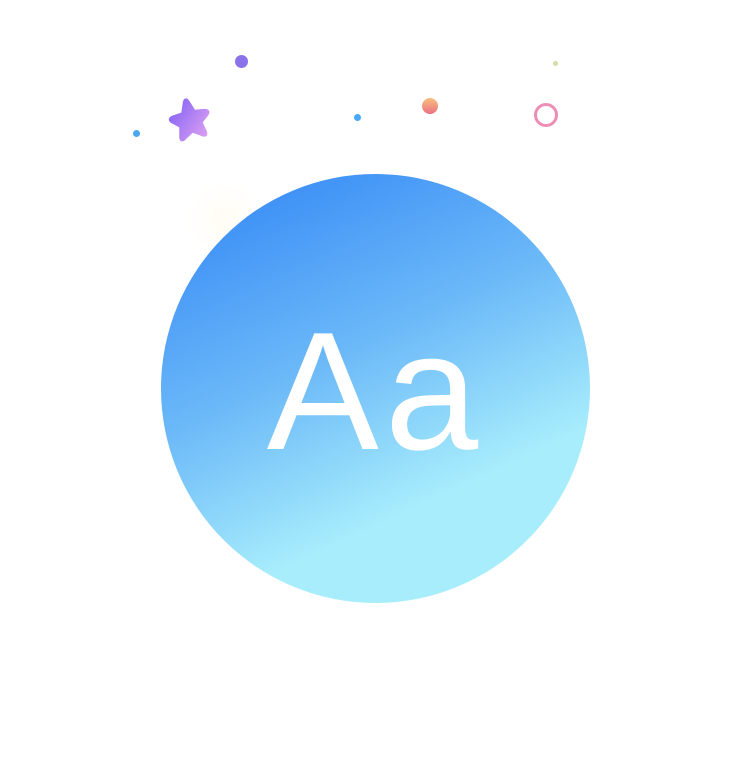  What do you see at coordinates (241, 61) in the screenshot?
I see `purple-dot-decoration` at bounding box center [241, 61].